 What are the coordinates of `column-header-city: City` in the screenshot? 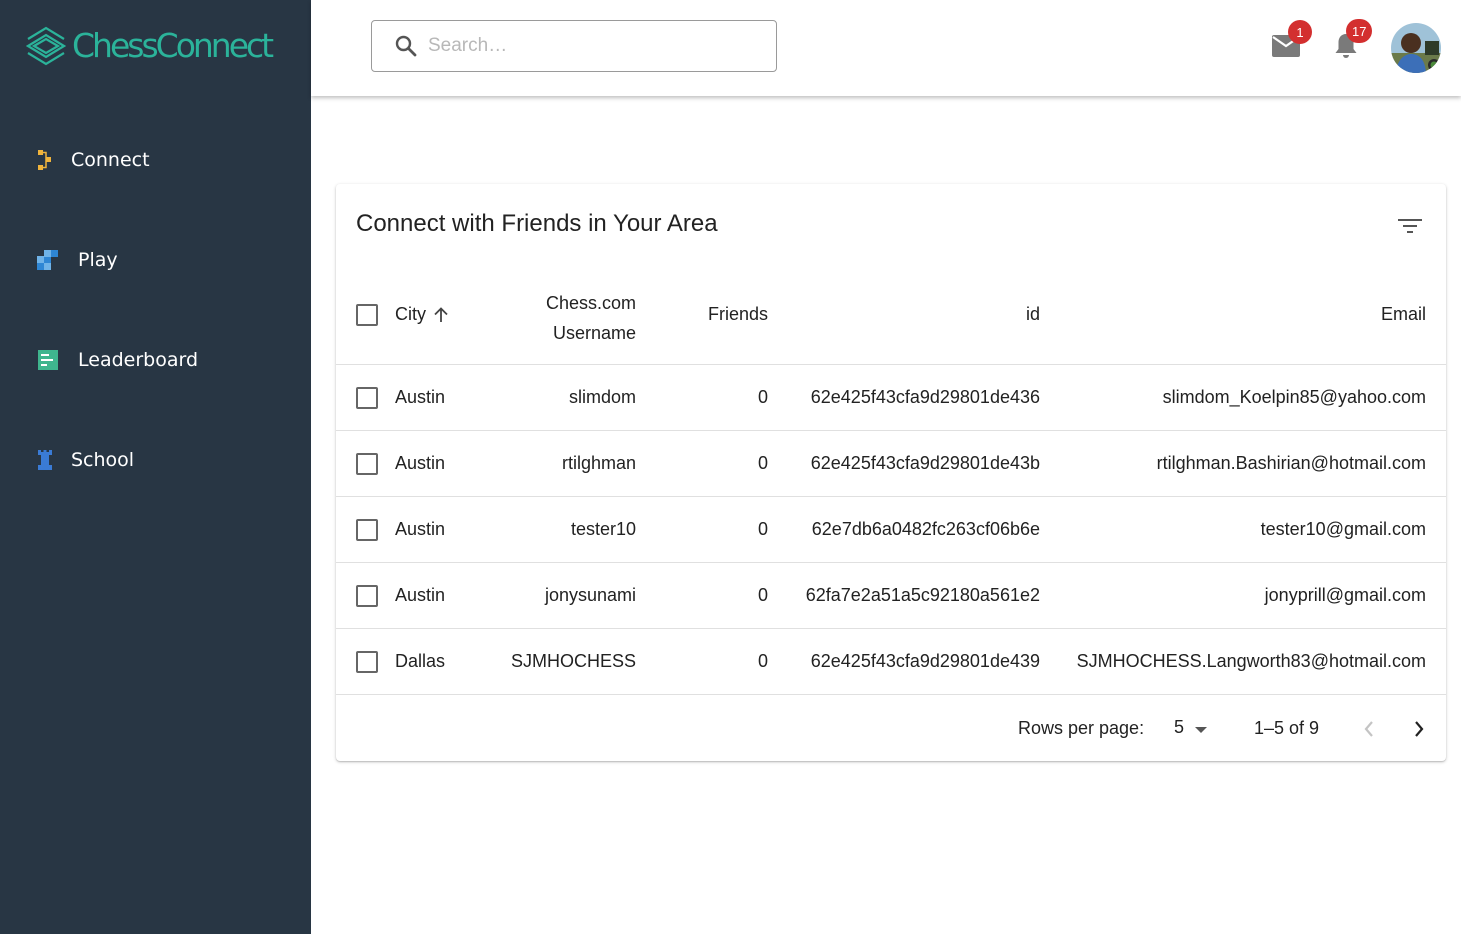 It's located at (422, 314).